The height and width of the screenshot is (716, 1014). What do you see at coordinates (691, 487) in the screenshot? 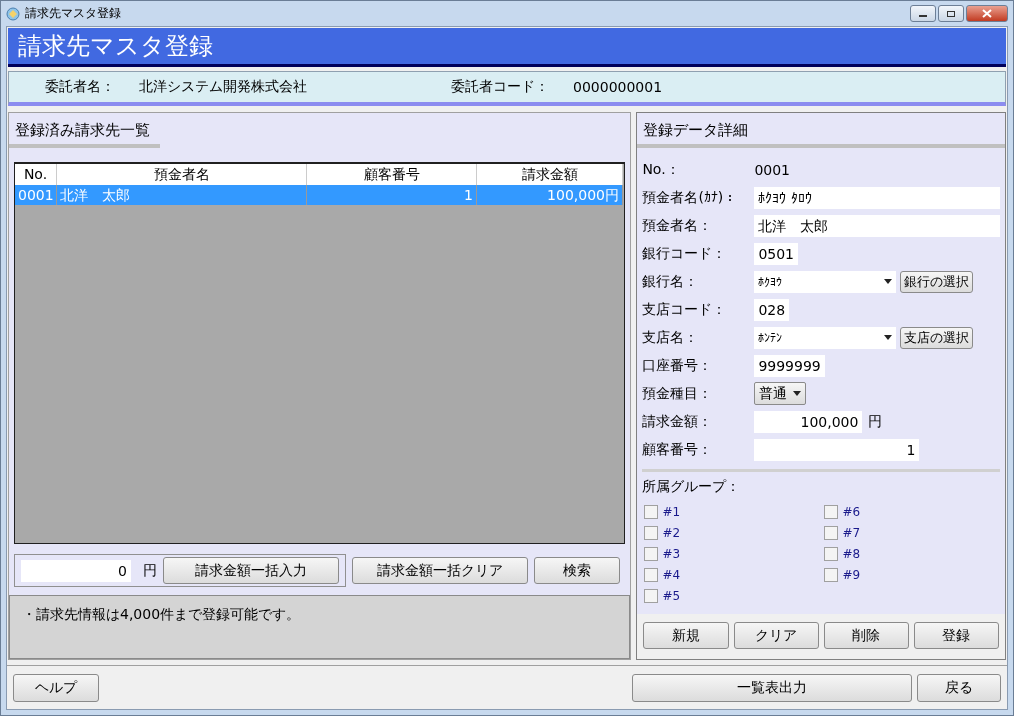
I see `group-label: 所属グループ：` at bounding box center [691, 487].